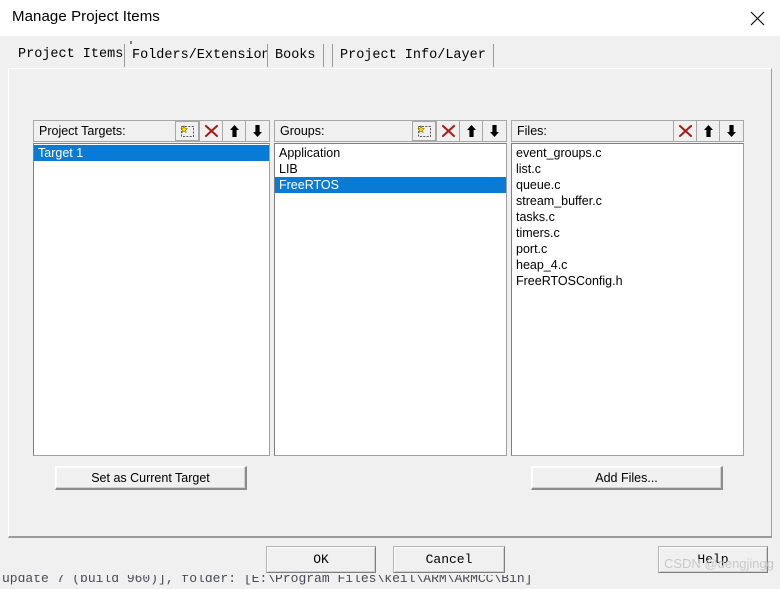 The image size is (780, 589). I want to click on ok-label: OK, so click(321, 559).